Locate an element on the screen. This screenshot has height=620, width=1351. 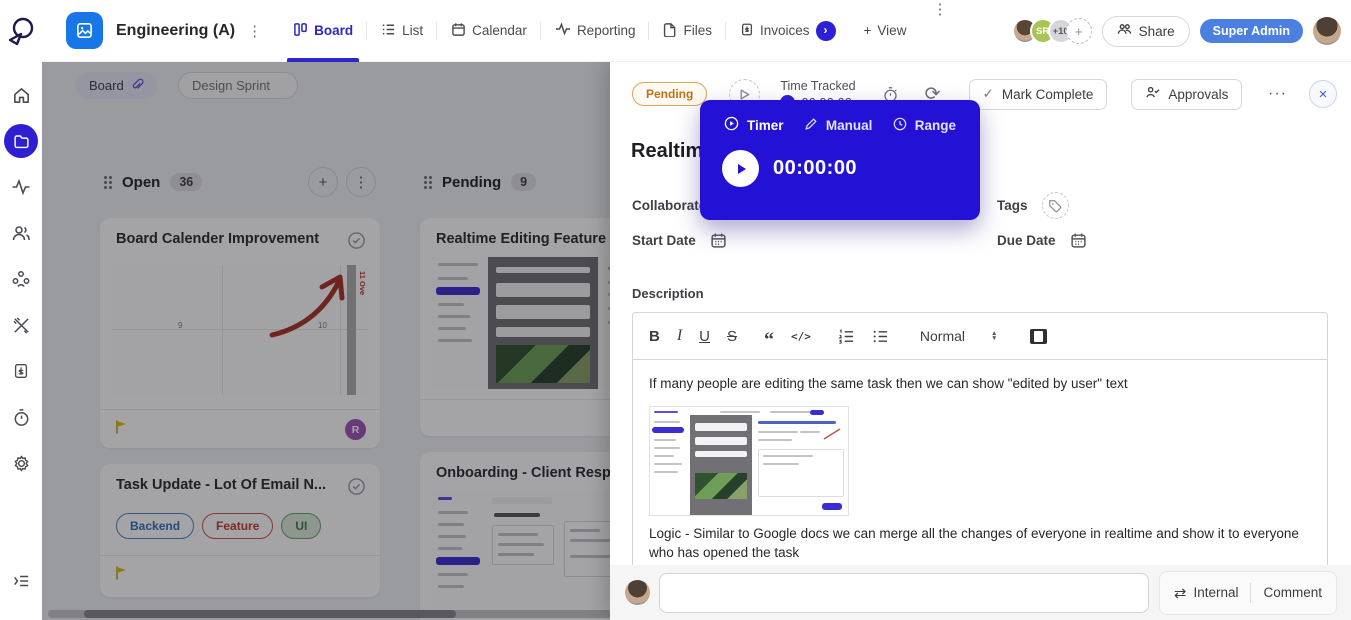
sidebar-collapse-icon is located at coordinates (21, 581).